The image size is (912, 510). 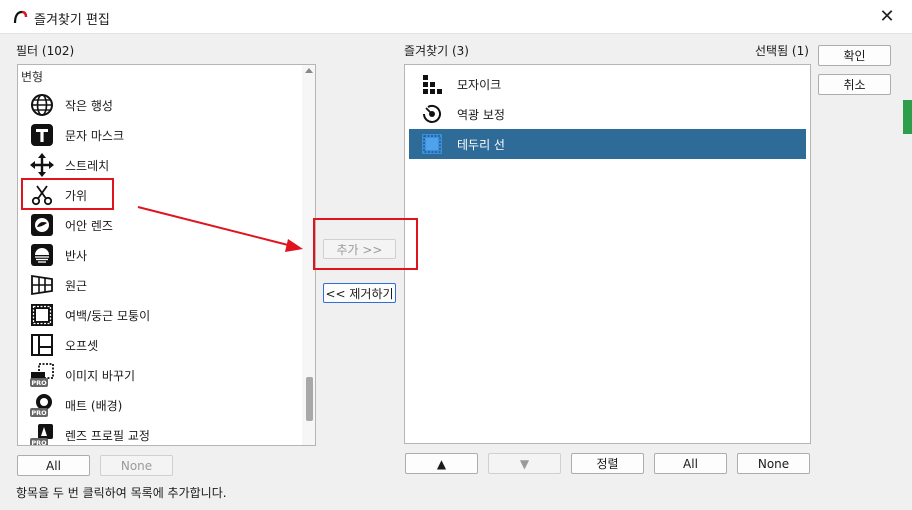 I want to click on status-hint: 항목을 두 번 클릭하여 목록에 추가합니다., so click(x=121, y=493).